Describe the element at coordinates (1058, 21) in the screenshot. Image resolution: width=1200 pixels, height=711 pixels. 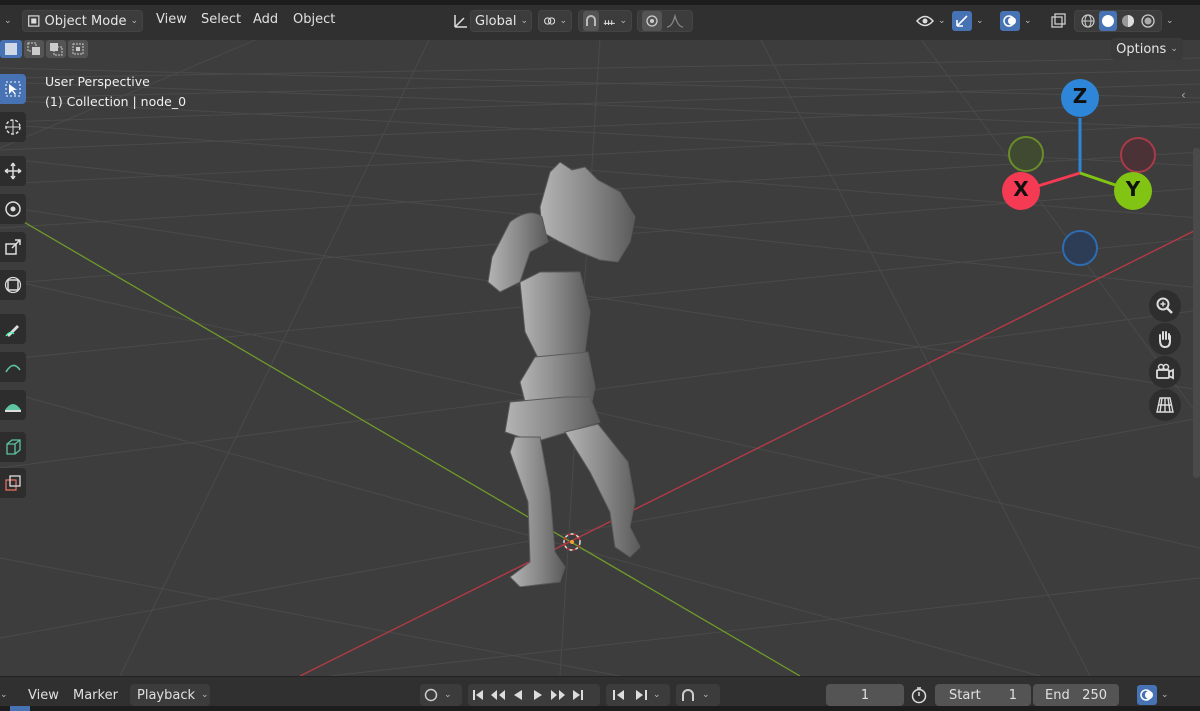
I see `xray-toggle-icon` at that location.